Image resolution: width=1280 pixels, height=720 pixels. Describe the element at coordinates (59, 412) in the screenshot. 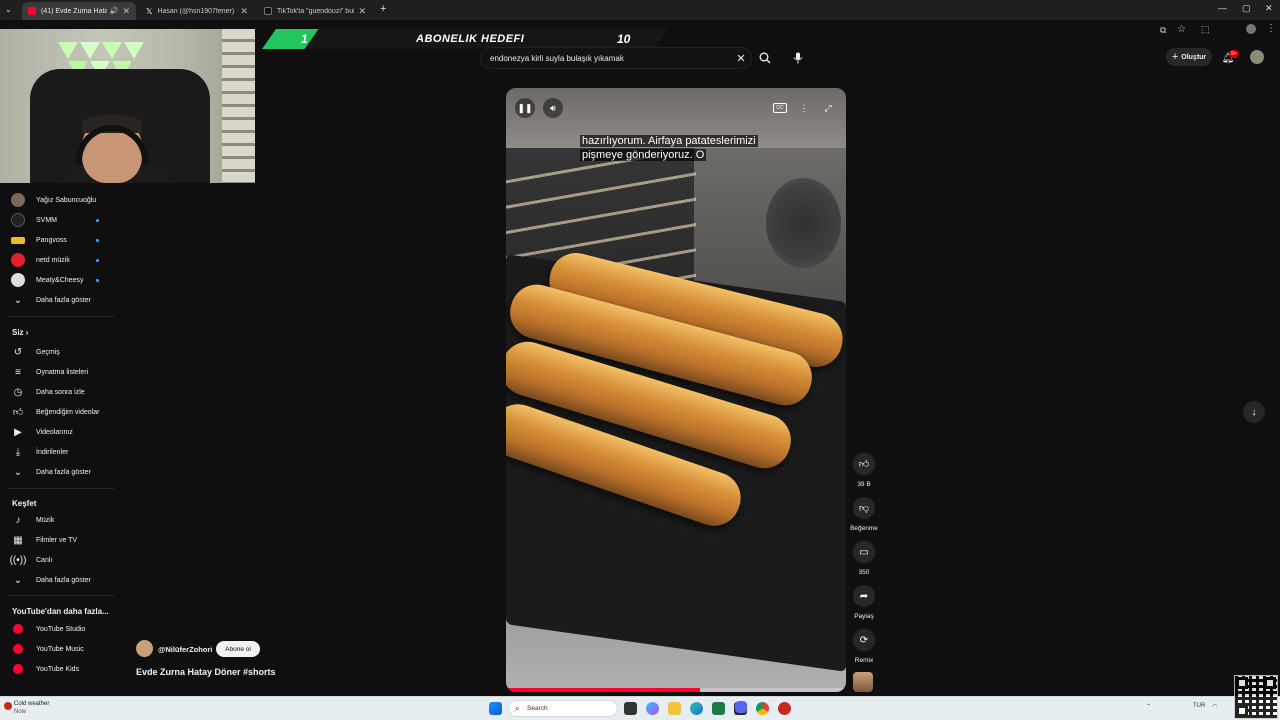

I see `sidebar-item-liked: 👍︎ Beğendiğim videolar` at that location.